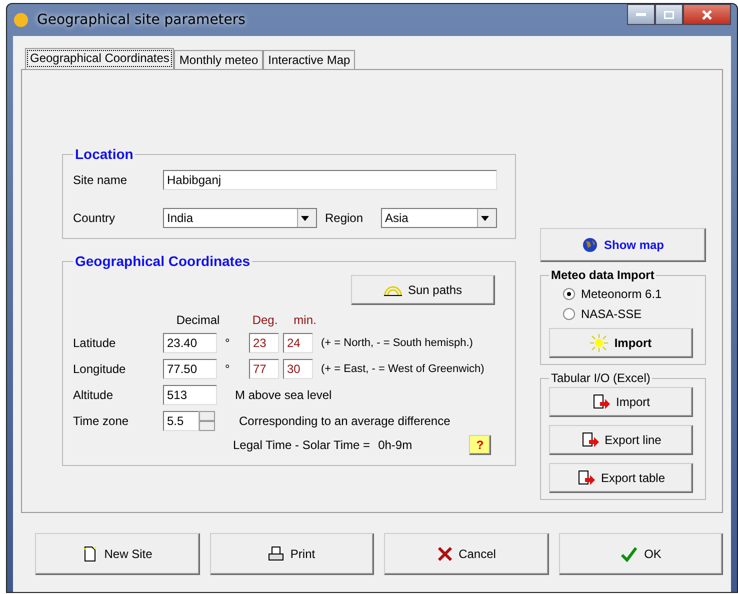 The image size is (738, 594). I want to click on input-field: 24, so click(298, 343).